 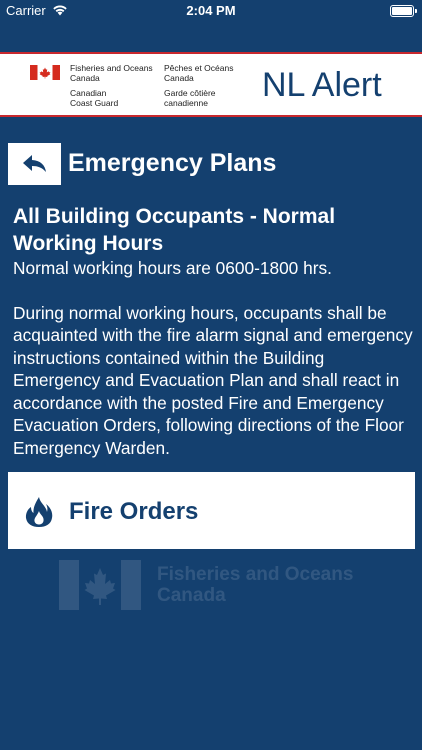 I want to click on coast-guard-en-line1: Canadian, so click(x=88, y=93).